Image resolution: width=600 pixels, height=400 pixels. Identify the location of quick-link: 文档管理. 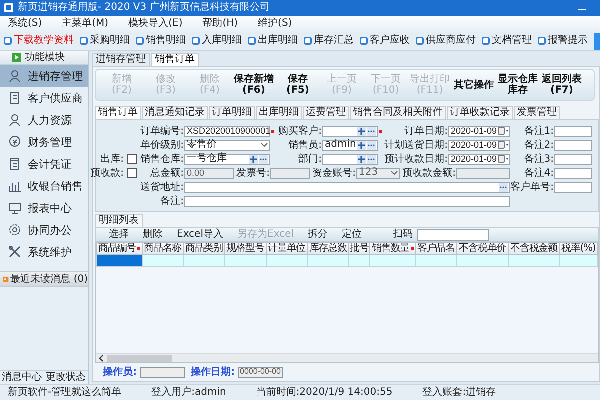
(507, 41).